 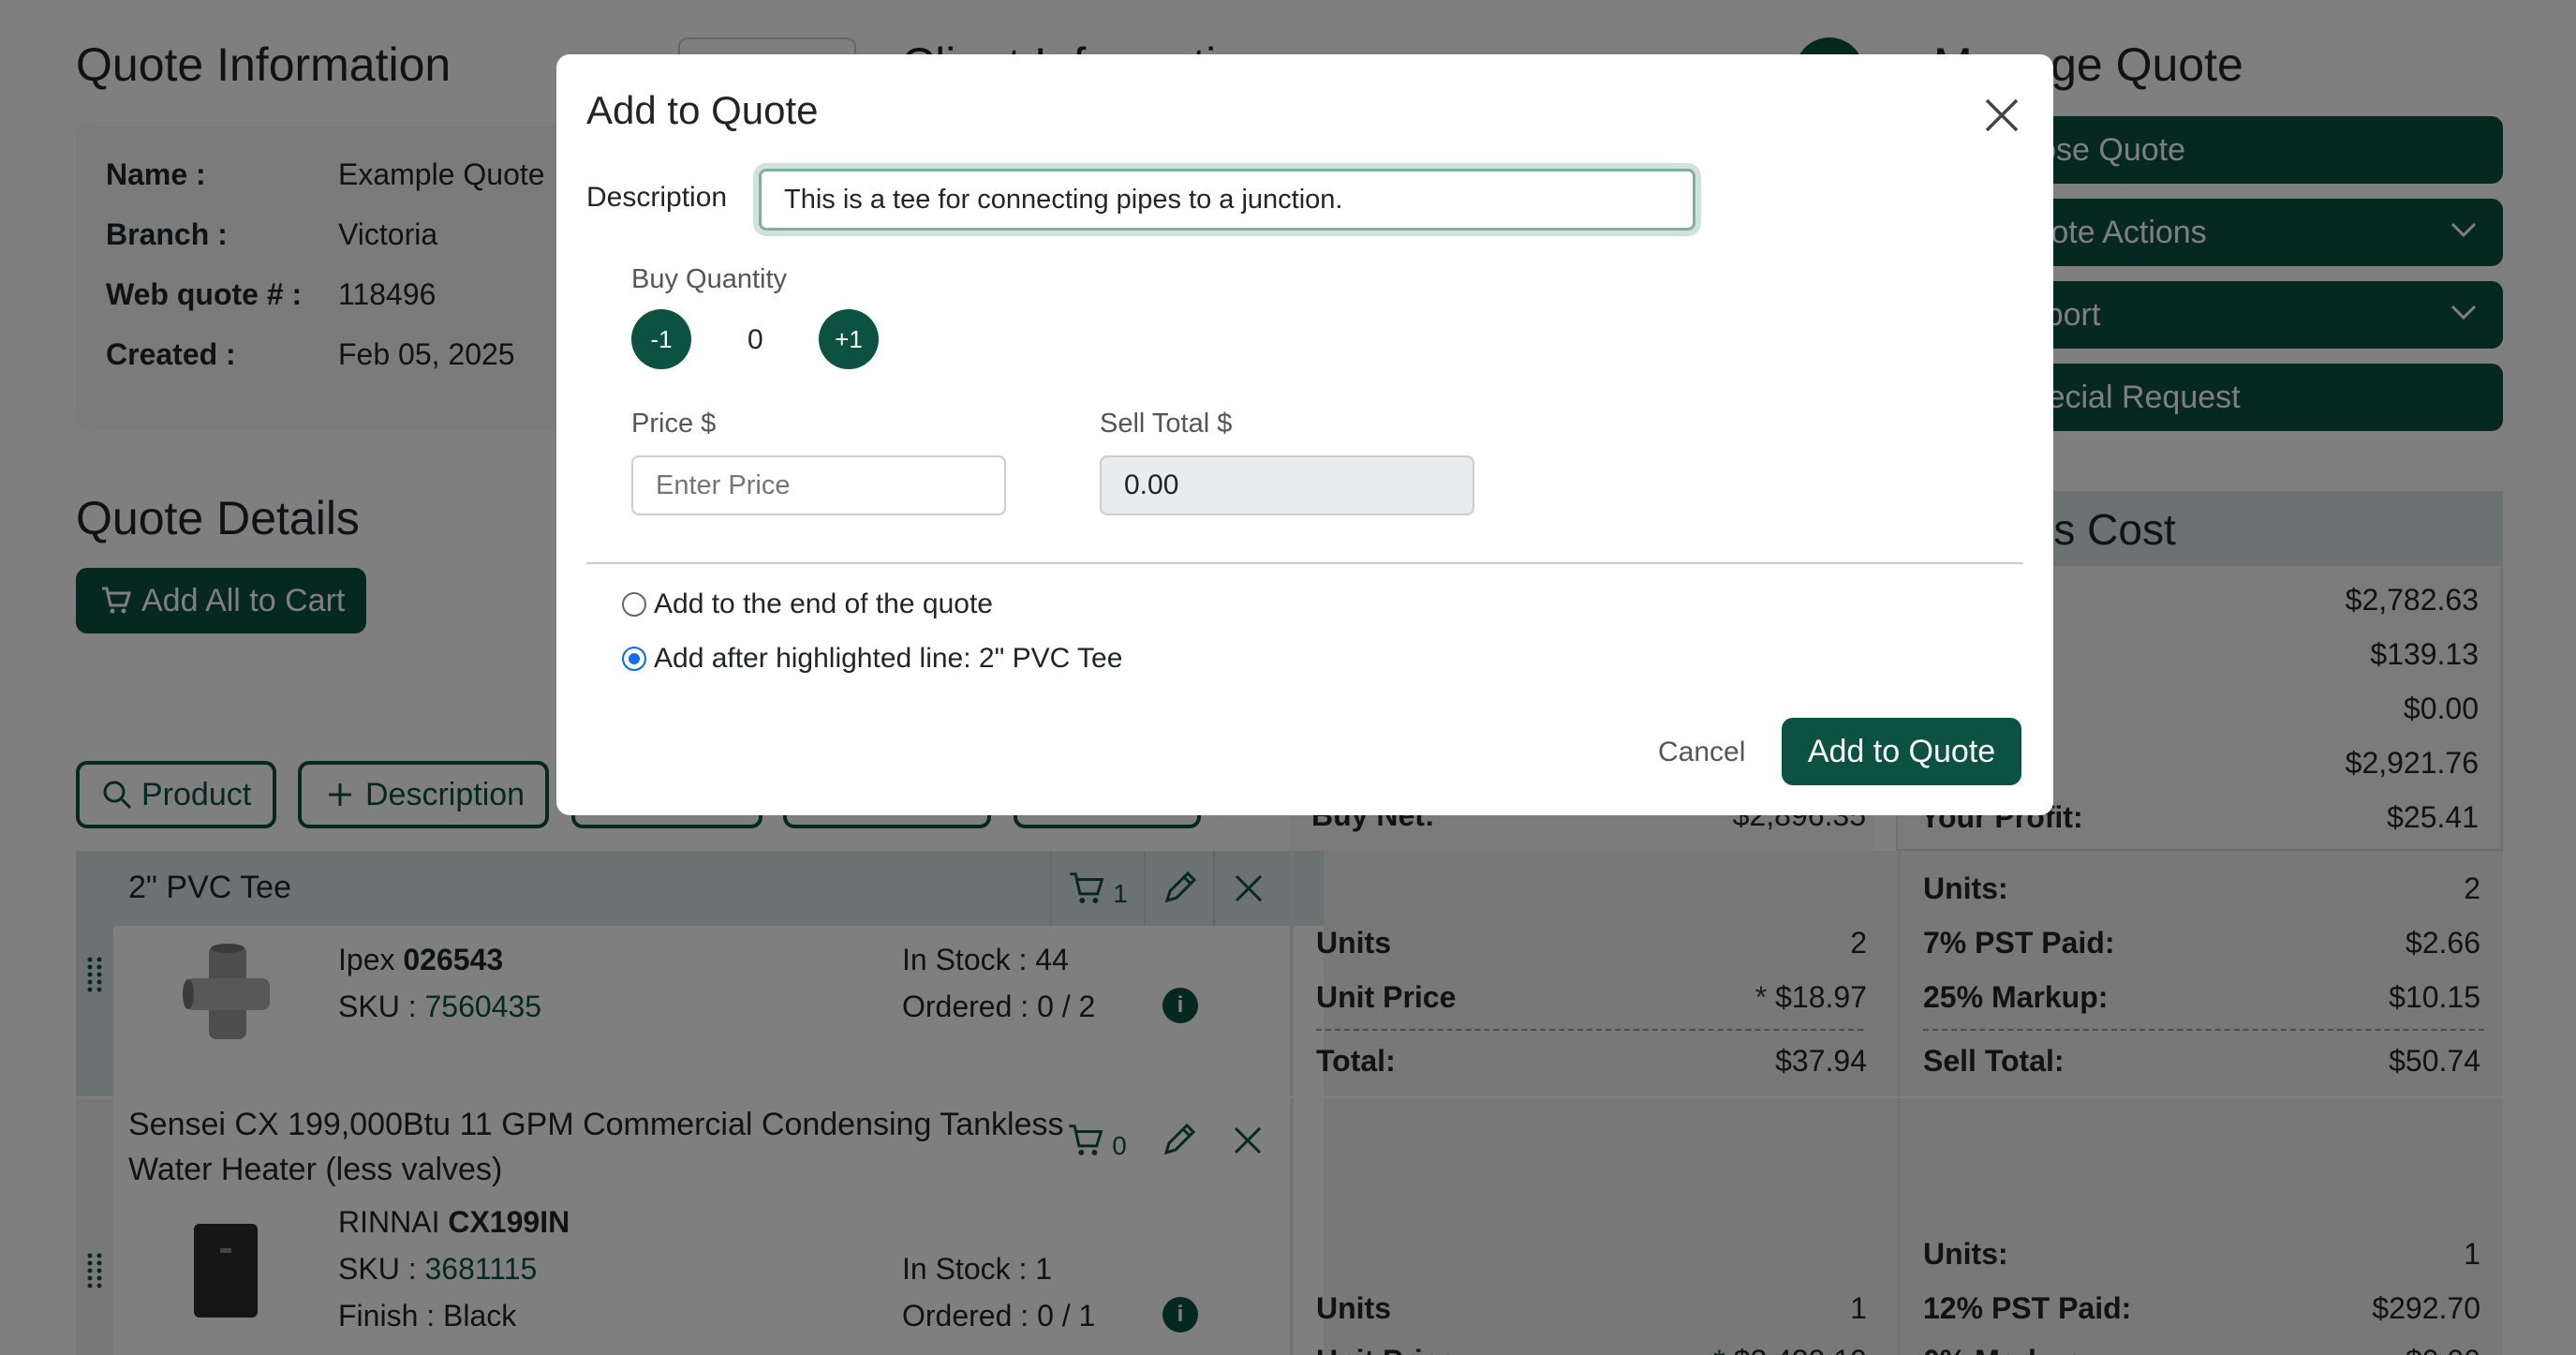 What do you see at coordinates (1151, 485) in the screenshot?
I see `sell-total-value: 0.00` at bounding box center [1151, 485].